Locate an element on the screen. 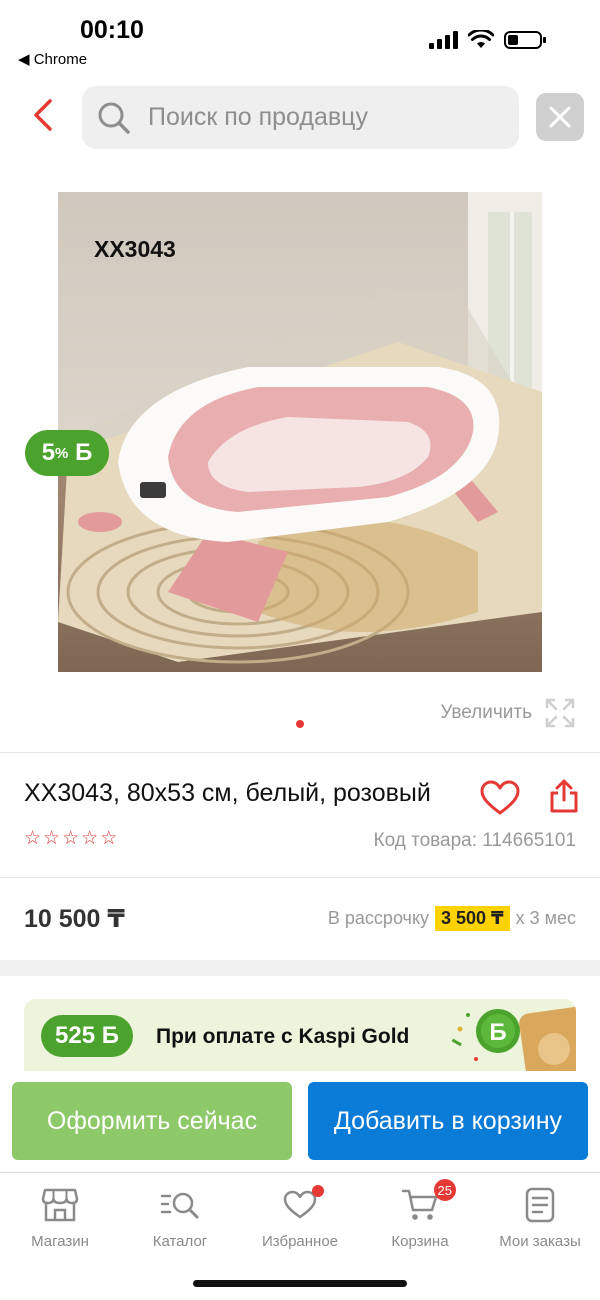 This screenshot has width=600, height=1300. tab-label: Магазин is located at coordinates (60, 1241).